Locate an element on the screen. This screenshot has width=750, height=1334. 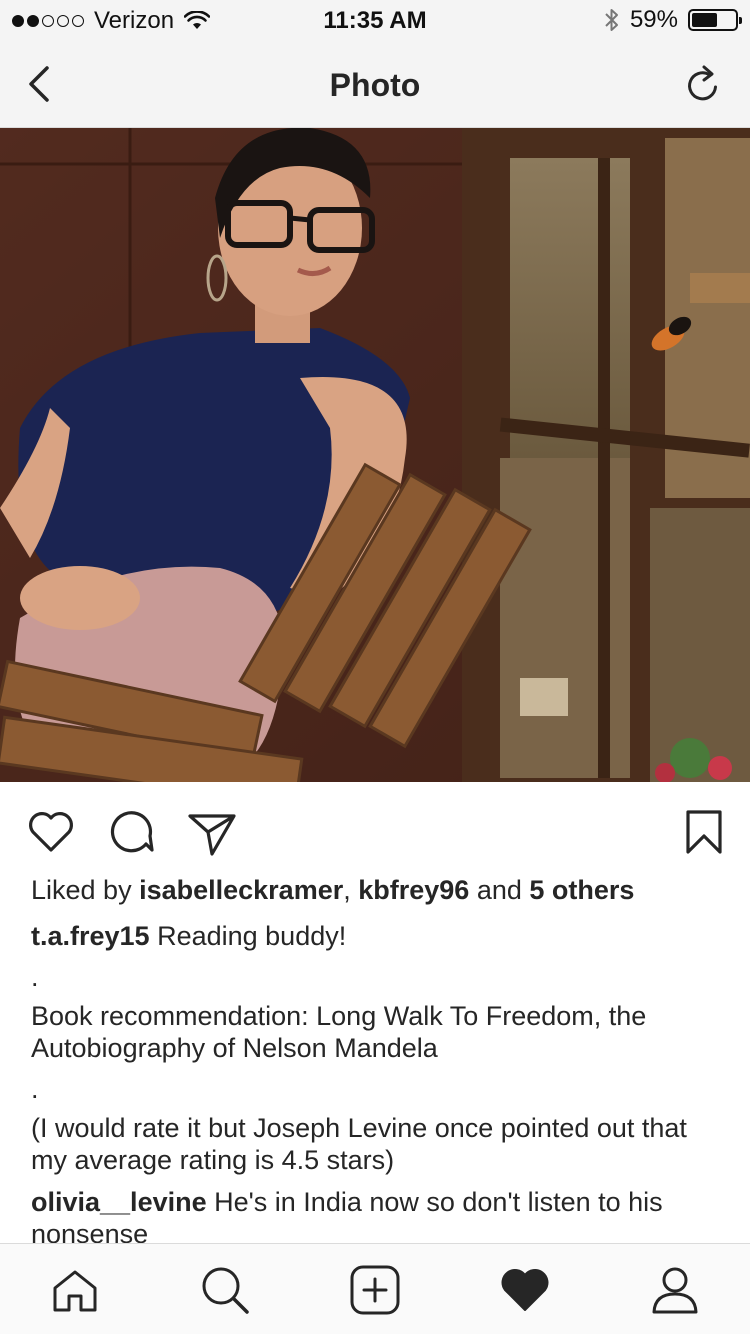
page-title: Photo is located at coordinates (375, 85).